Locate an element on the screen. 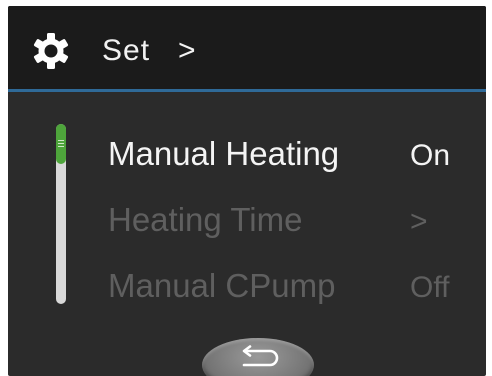  header-title: Set is located at coordinates (126, 50).